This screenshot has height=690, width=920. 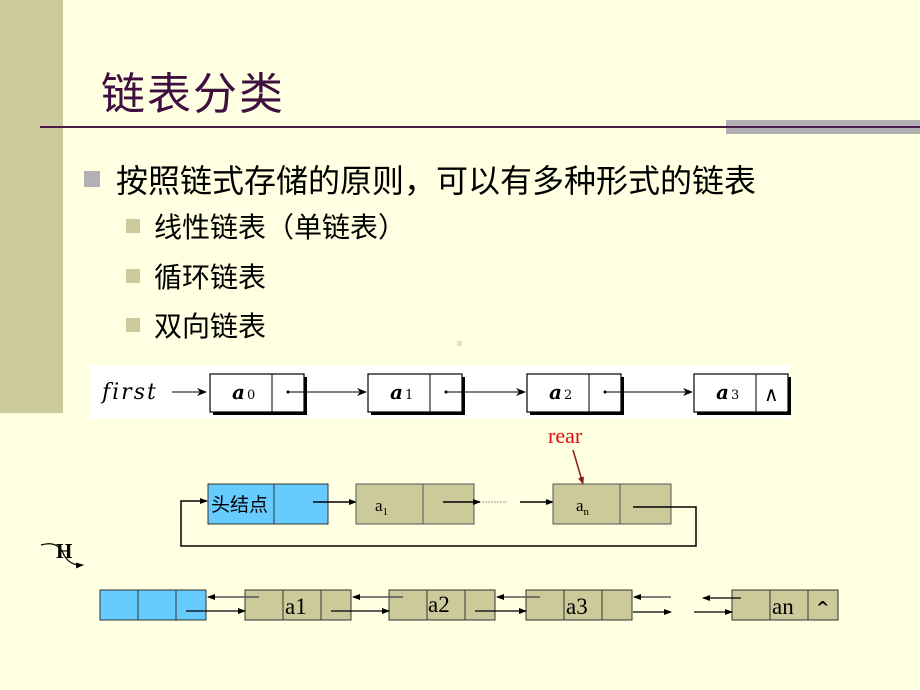 I want to click on head-pointer-label: H, so click(x=64, y=551).